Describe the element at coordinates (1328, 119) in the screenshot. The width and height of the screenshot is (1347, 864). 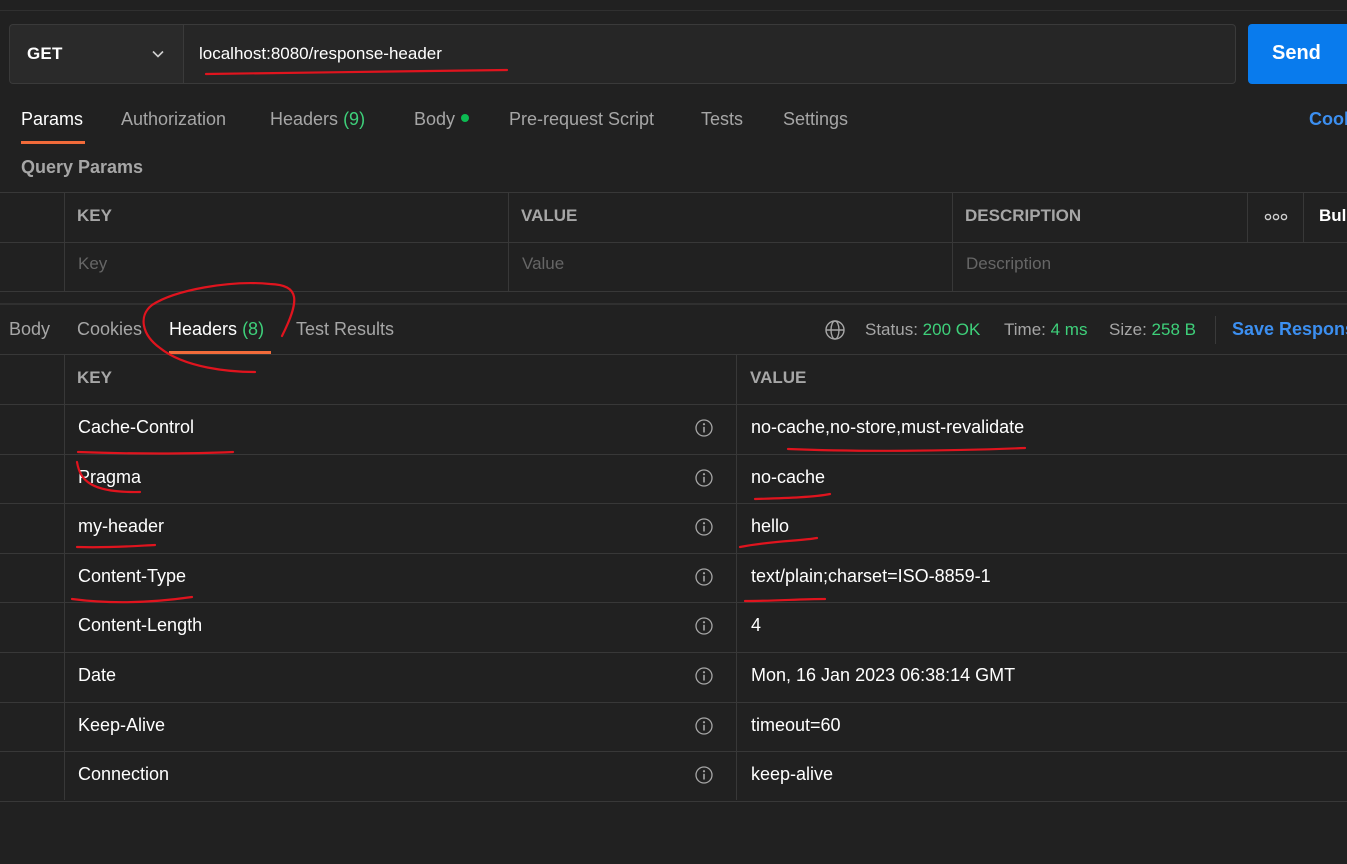
I see `cookies-link: Cookies` at that location.